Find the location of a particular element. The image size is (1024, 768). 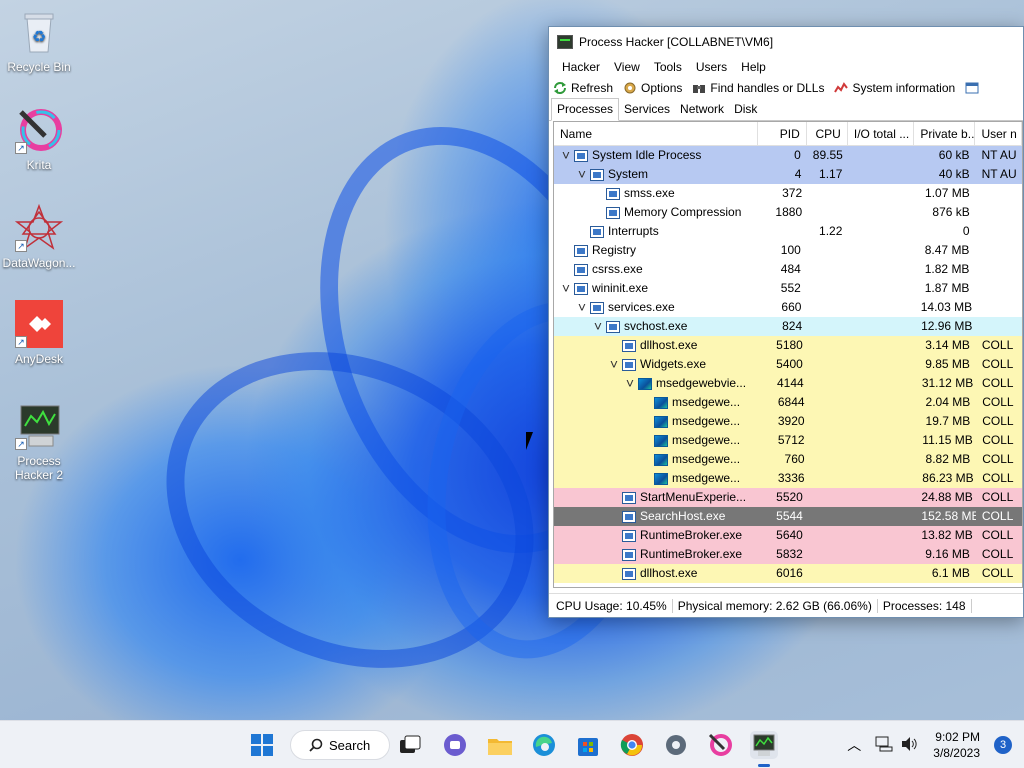

menu-tools: Tools is located at coordinates (668, 67).